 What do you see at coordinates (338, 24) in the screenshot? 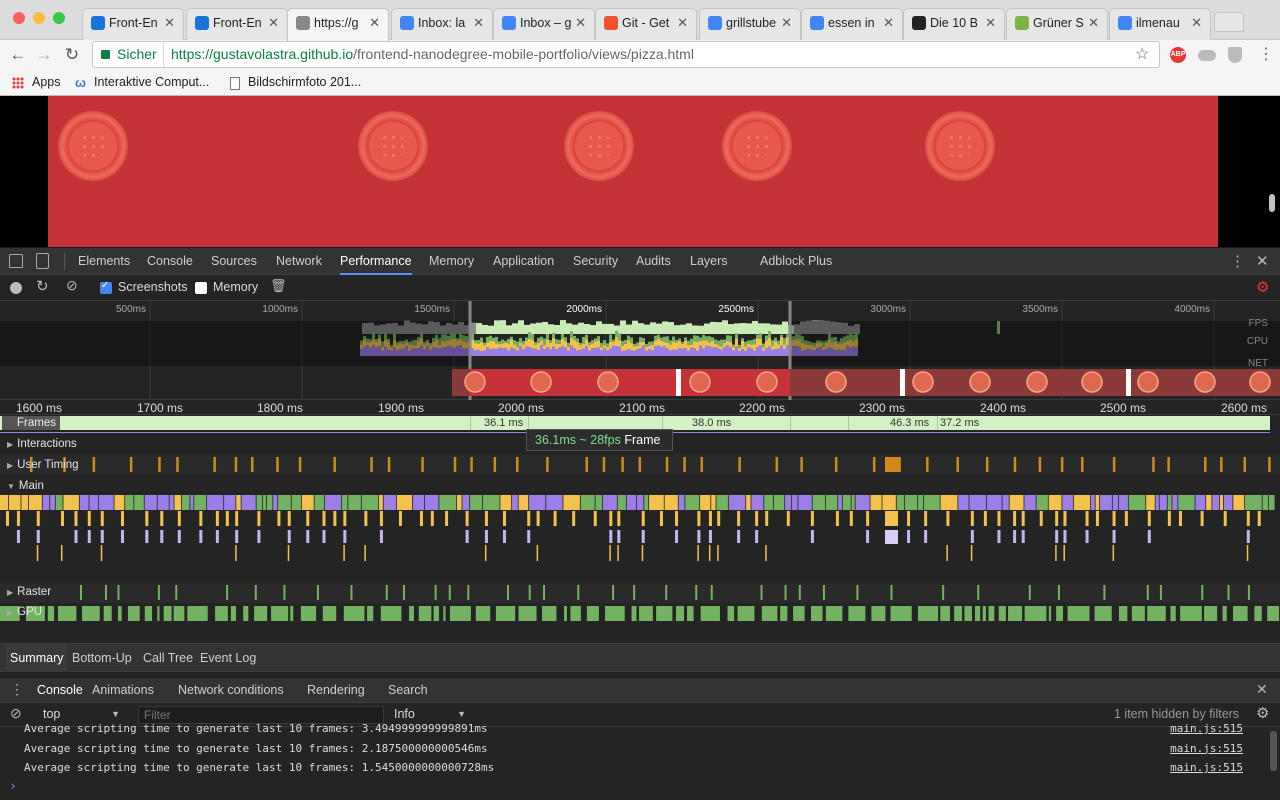
I see `browser-tab: https://g ✕` at bounding box center [338, 24].